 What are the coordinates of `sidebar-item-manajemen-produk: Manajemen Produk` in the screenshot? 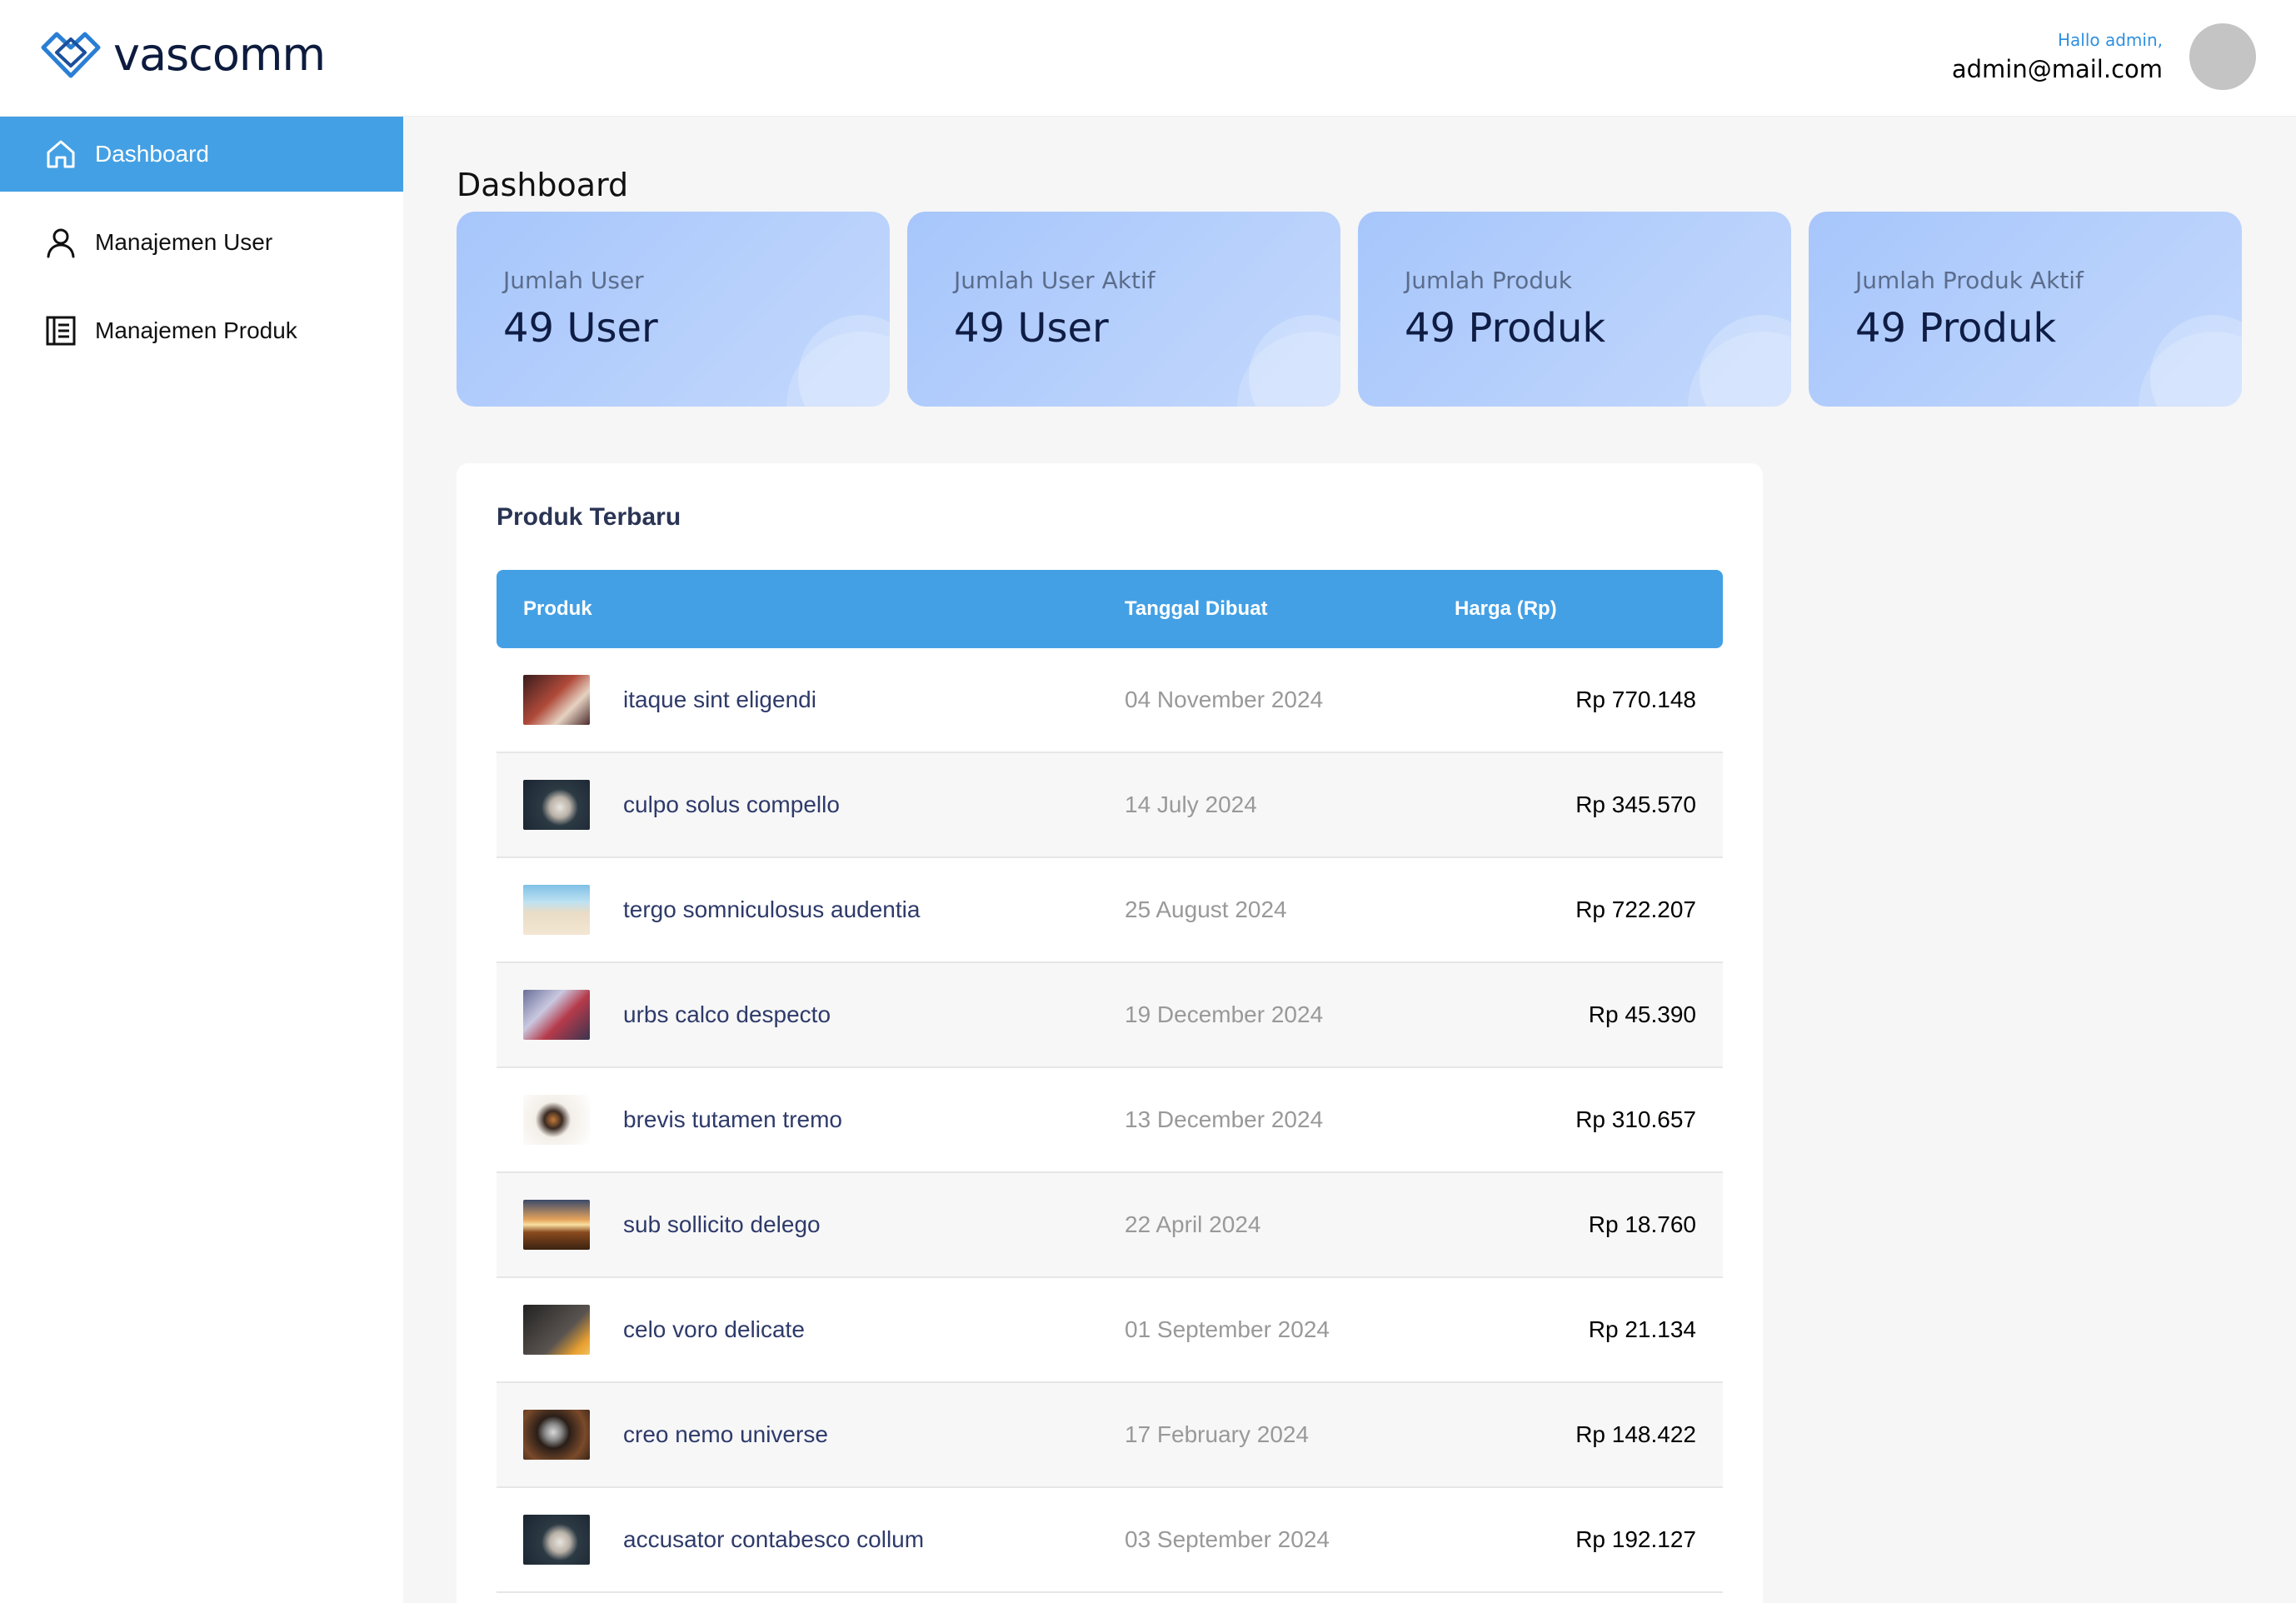 It's located at (201, 330).